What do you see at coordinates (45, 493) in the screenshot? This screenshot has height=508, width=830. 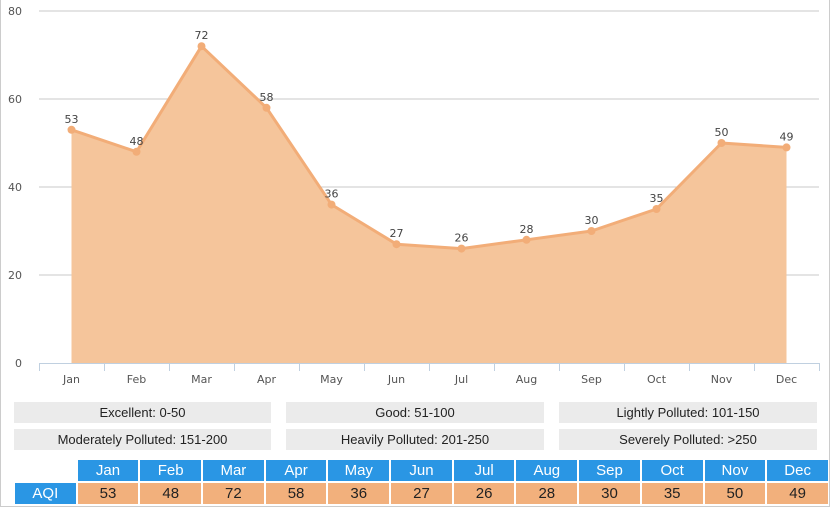 I see `row-label-aqi: AQI` at bounding box center [45, 493].